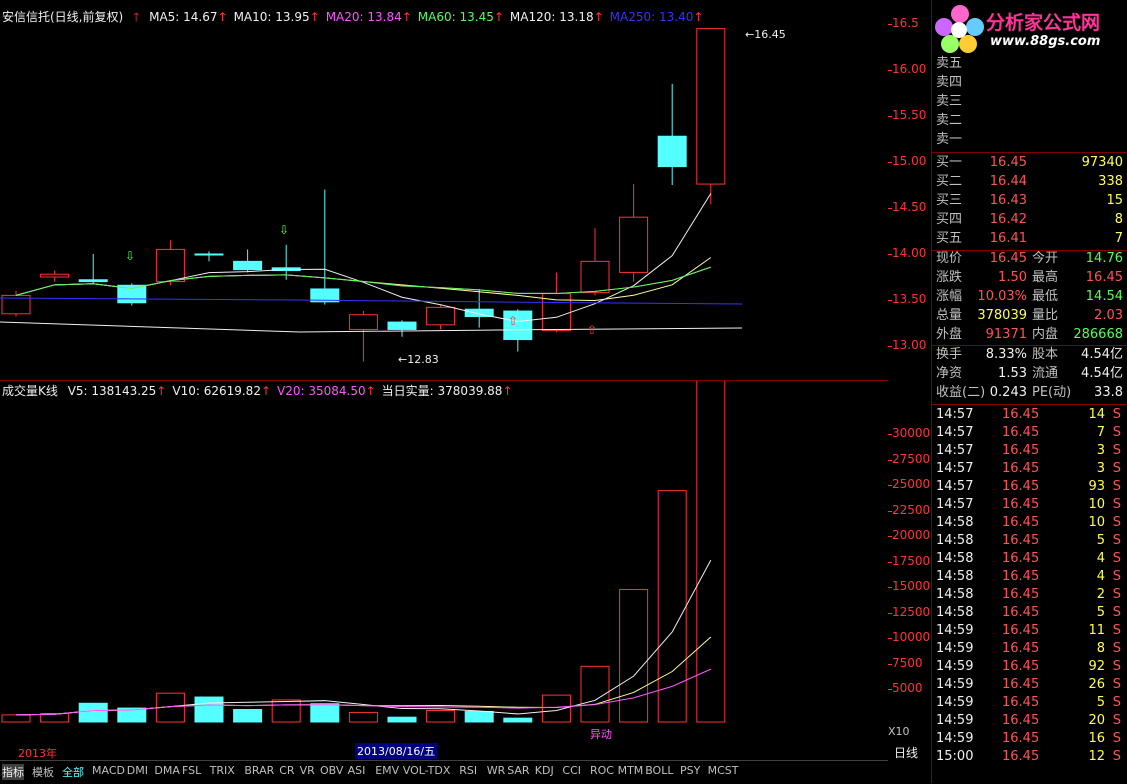 This screenshot has width=1127, height=784. What do you see at coordinates (167, 770) in the screenshot?
I see `indicator-tab: DMA` at bounding box center [167, 770].